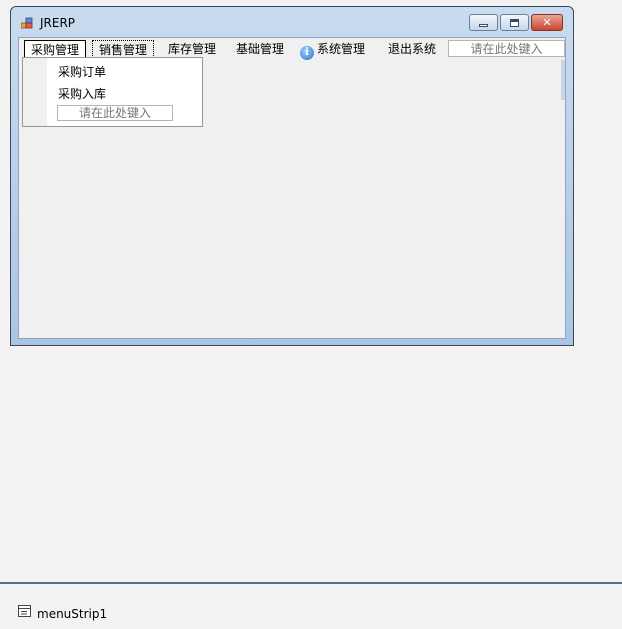  What do you see at coordinates (58, 23) in the screenshot?
I see `window-title: JRERP` at bounding box center [58, 23].